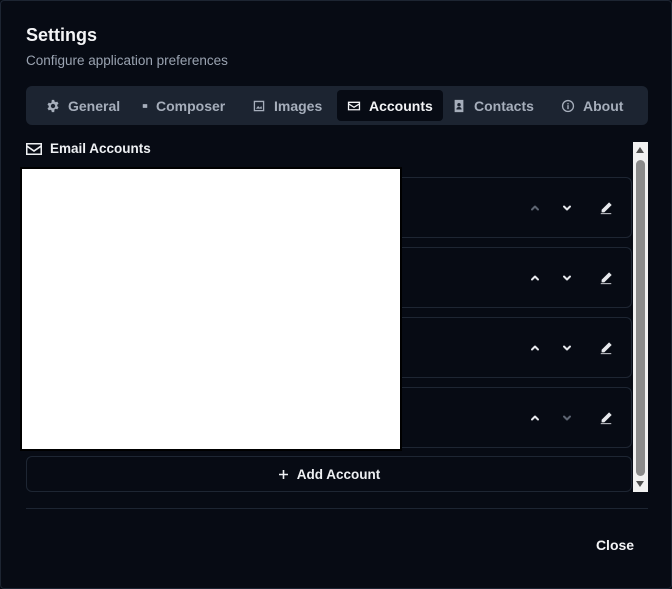 This screenshot has height=589, width=672. Describe the element at coordinates (259, 105) in the screenshot. I see `image-icon` at that location.